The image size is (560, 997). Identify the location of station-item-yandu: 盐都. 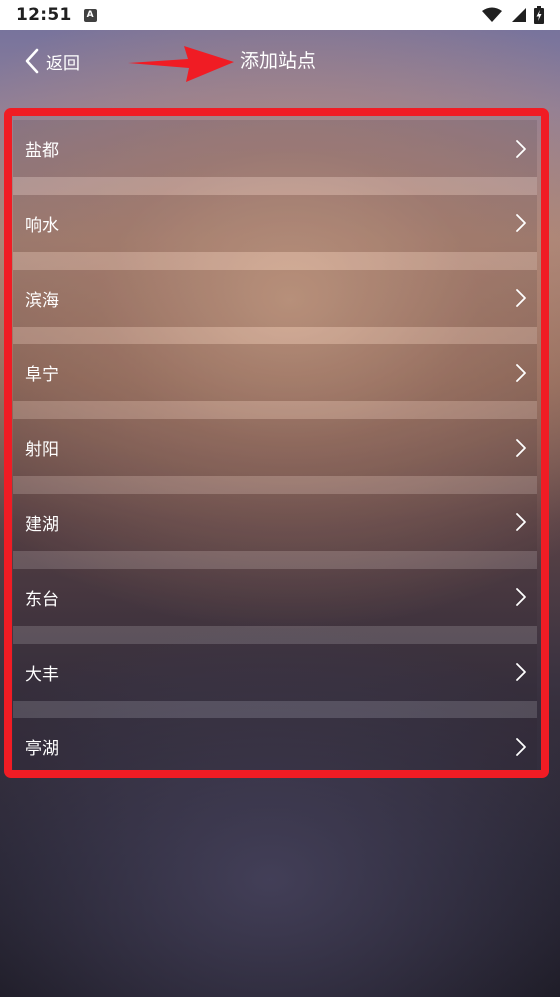
(275, 157).